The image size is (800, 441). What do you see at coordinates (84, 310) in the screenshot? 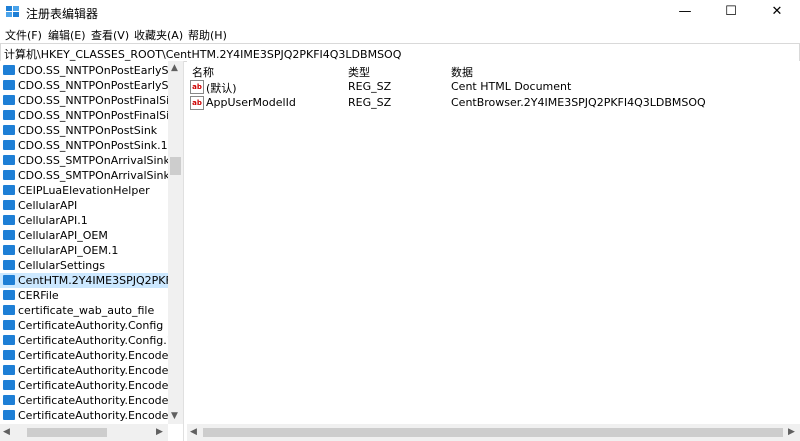
I see `tree-item: certificate_wab_auto_file` at bounding box center [84, 310].